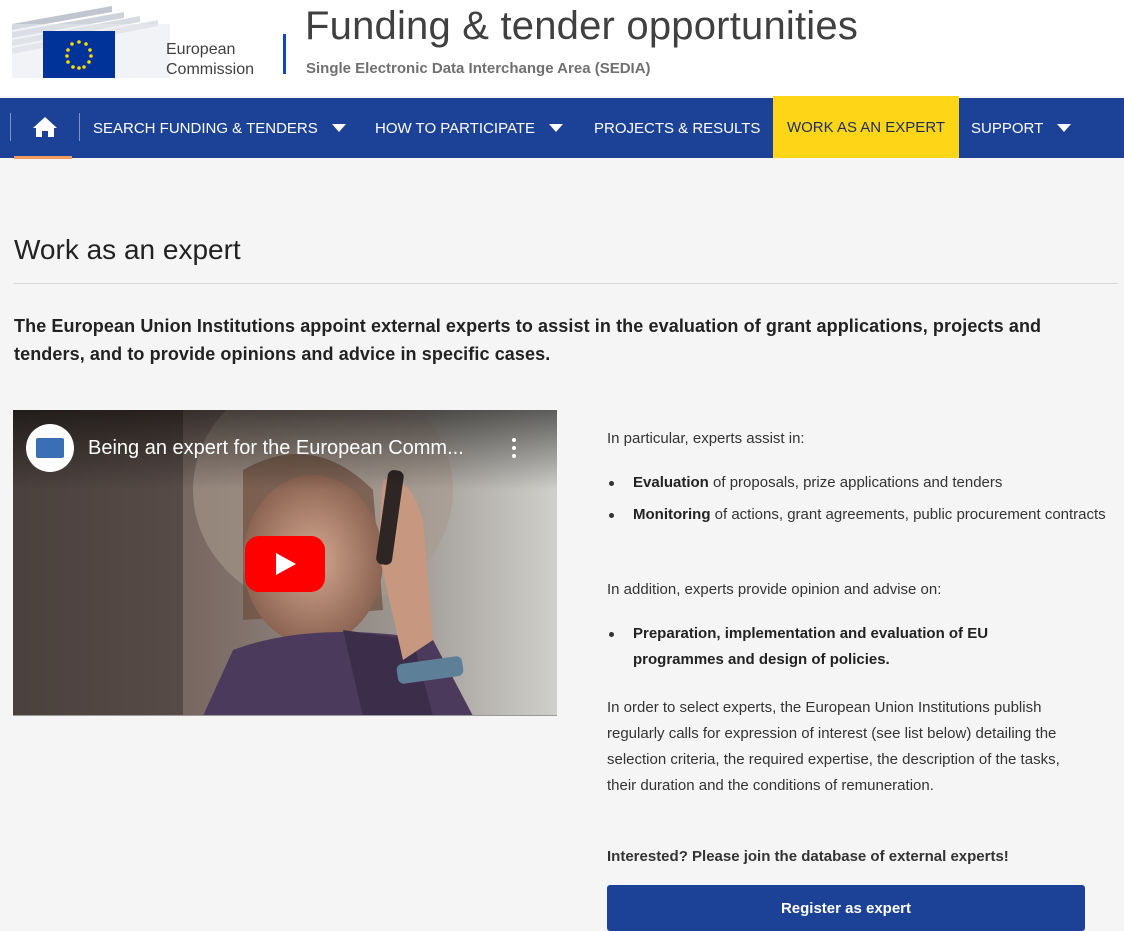  What do you see at coordinates (706, 438) in the screenshot?
I see `assist-intro: In particular, experts assist in:` at bounding box center [706, 438].